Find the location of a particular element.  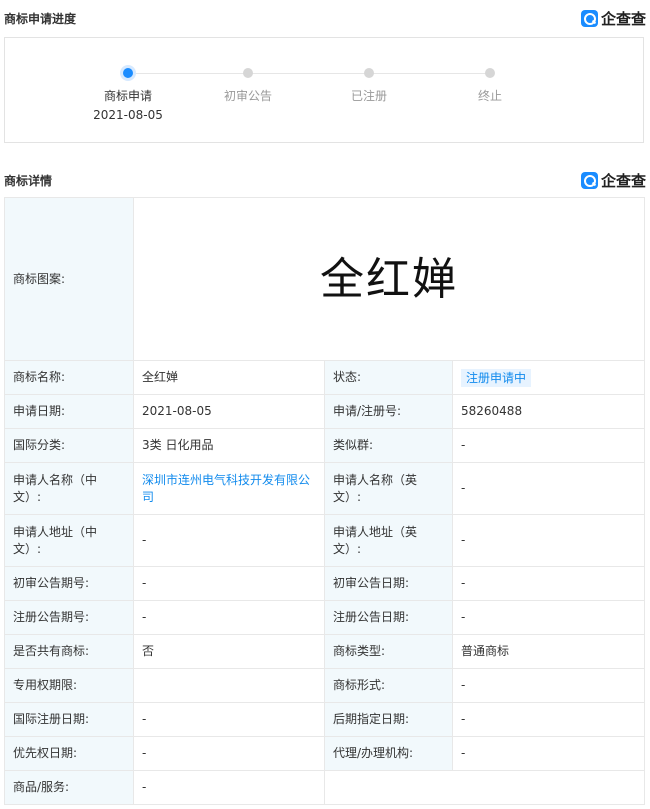

table-row: 申请日期: 2021-08-05 申请/注册号: 58260488 is located at coordinates (325, 411).